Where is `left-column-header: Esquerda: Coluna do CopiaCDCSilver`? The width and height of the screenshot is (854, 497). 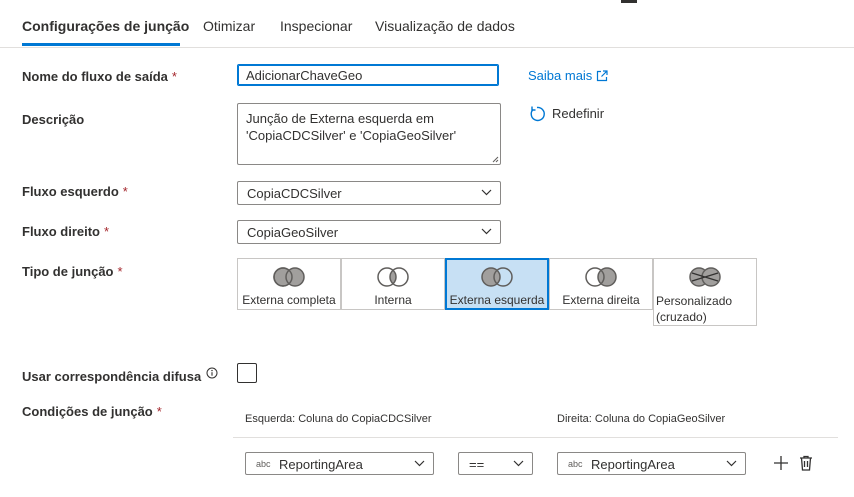 left-column-header: Esquerda: Coluna do CopiaCDCSilver is located at coordinates (338, 419).